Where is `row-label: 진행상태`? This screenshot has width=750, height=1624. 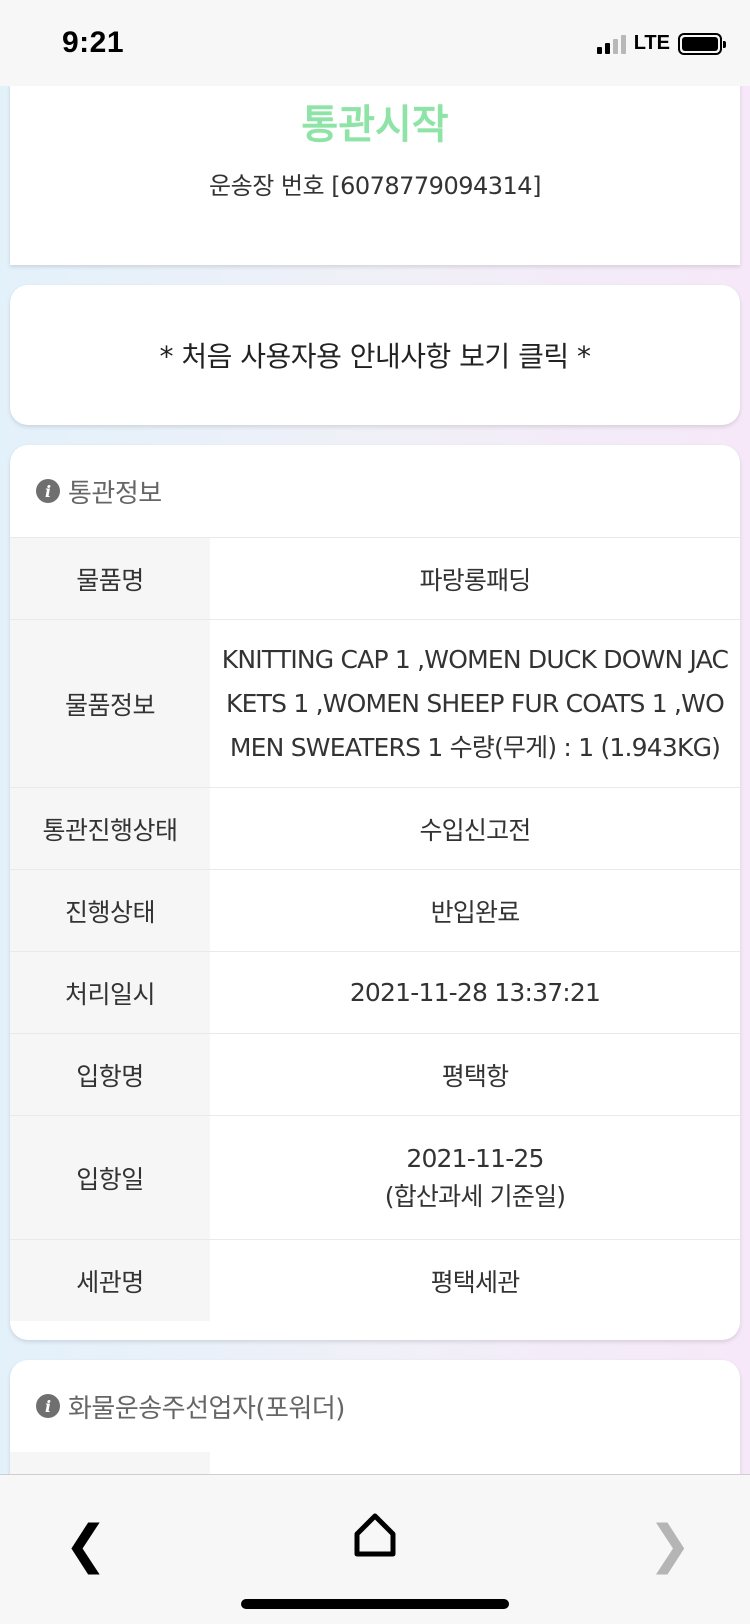
row-label: 진행상태 is located at coordinates (110, 910).